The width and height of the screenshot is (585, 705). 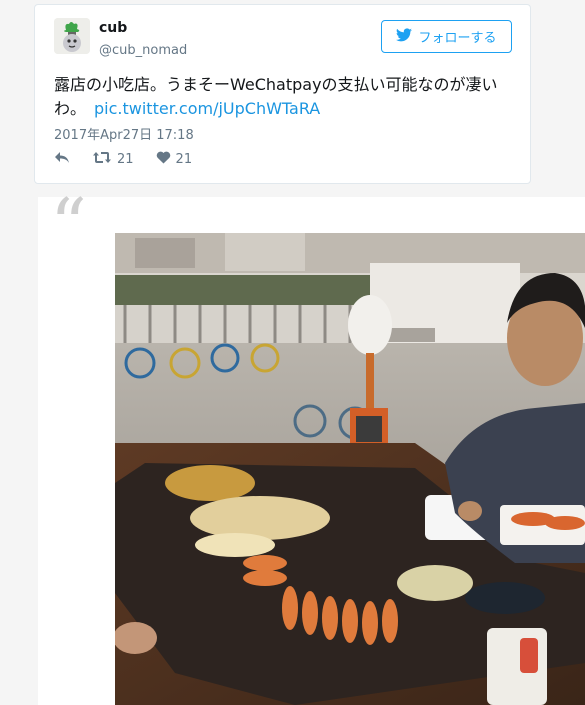 I want to click on avatar, so click(x=72, y=36).